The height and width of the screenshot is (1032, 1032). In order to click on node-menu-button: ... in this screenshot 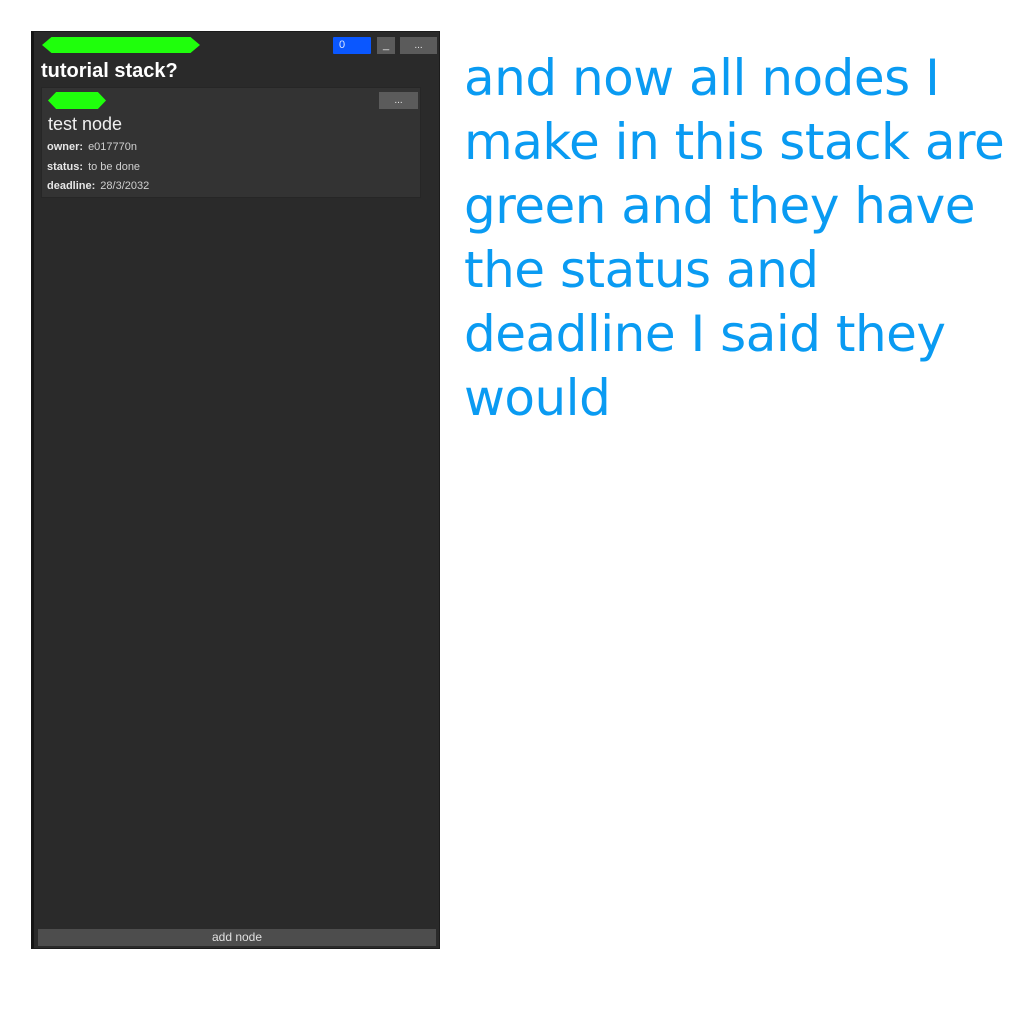, I will do `click(398, 100)`.